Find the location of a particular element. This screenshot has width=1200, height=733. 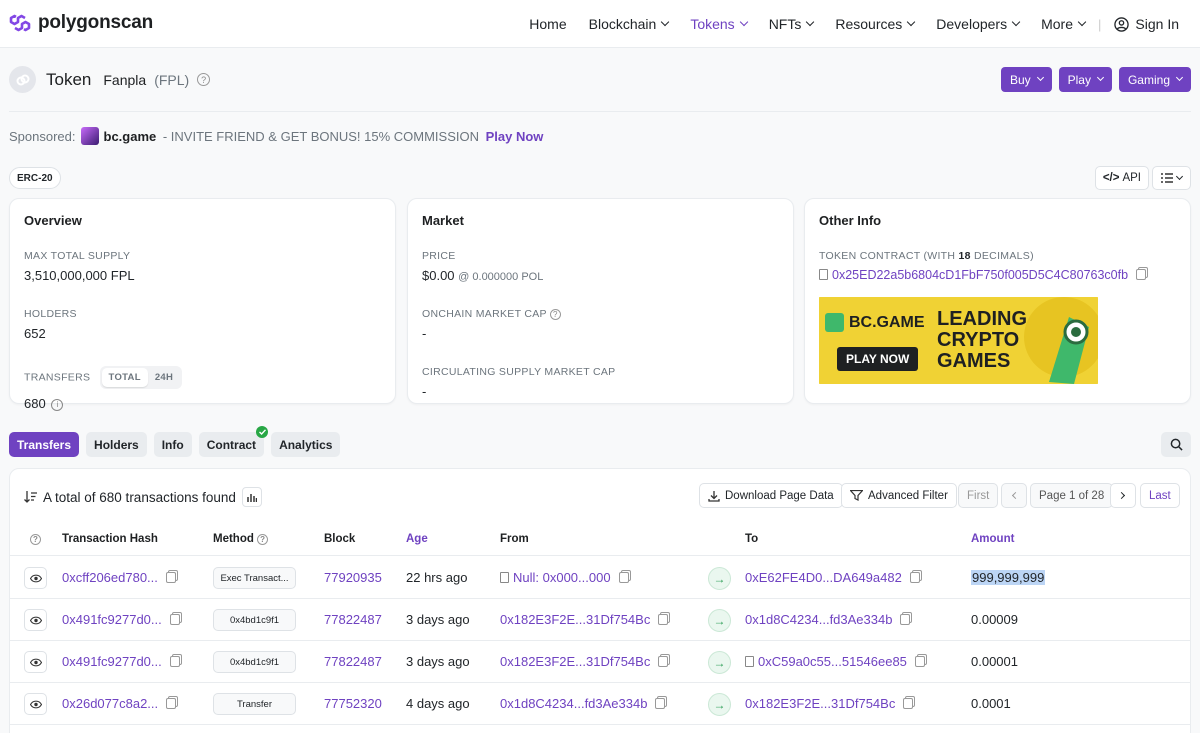

to-address-link: 0xC59a0c55...51546ee85 is located at coordinates (832, 661).